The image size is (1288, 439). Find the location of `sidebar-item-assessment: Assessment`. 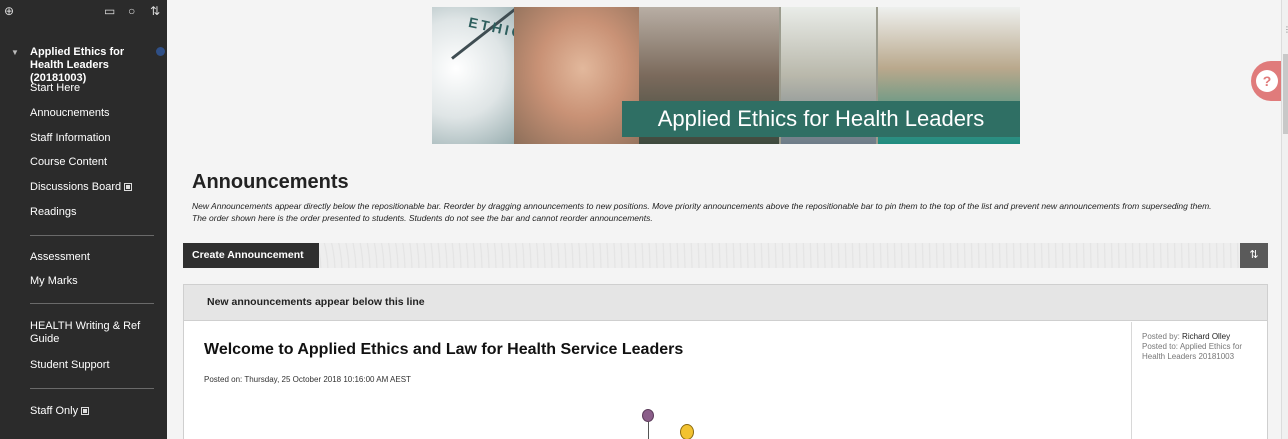

sidebar-item-assessment: Assessment is located at coordinates (60, 257).